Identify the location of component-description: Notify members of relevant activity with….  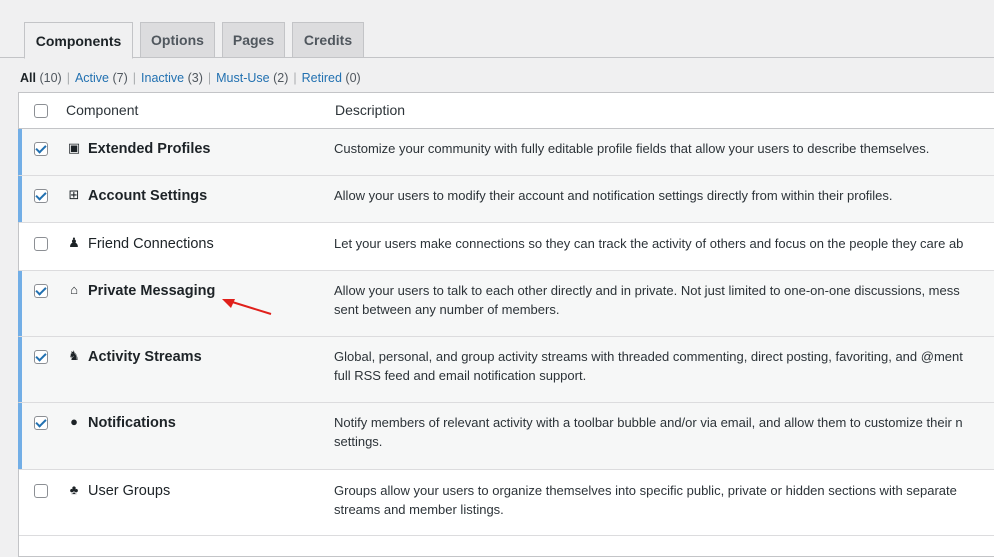
(648, 422).